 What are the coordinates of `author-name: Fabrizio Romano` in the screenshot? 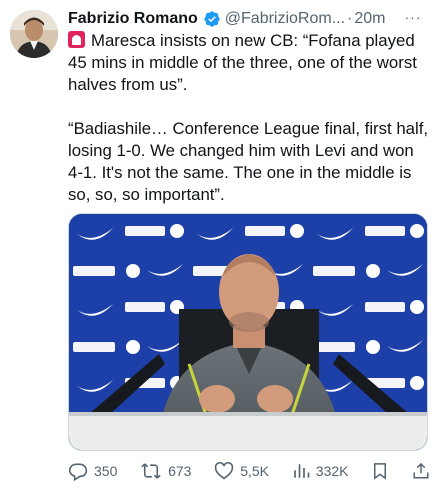 It's located at (133, 19).